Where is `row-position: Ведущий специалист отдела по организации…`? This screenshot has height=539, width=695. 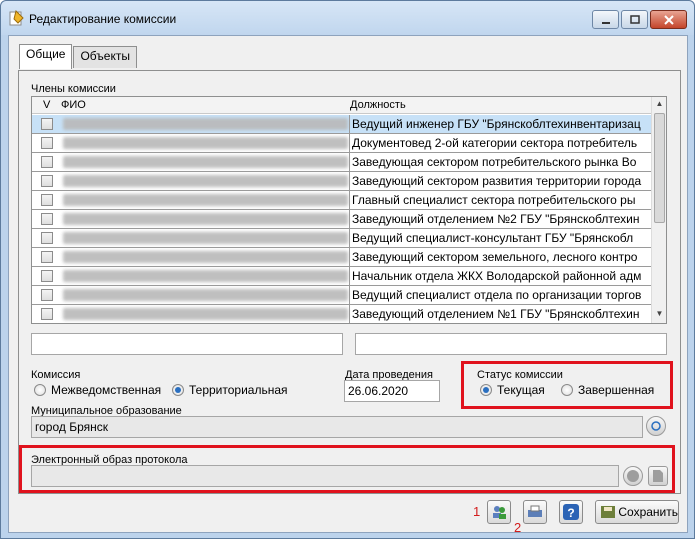
row-position: Ведущий специалист отдела по организации… is located at coordinates (497, 295).